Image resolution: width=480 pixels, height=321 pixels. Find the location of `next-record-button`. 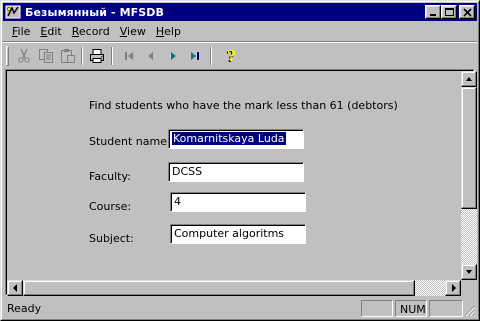

next-record-button is located at coordinates (173, 56).